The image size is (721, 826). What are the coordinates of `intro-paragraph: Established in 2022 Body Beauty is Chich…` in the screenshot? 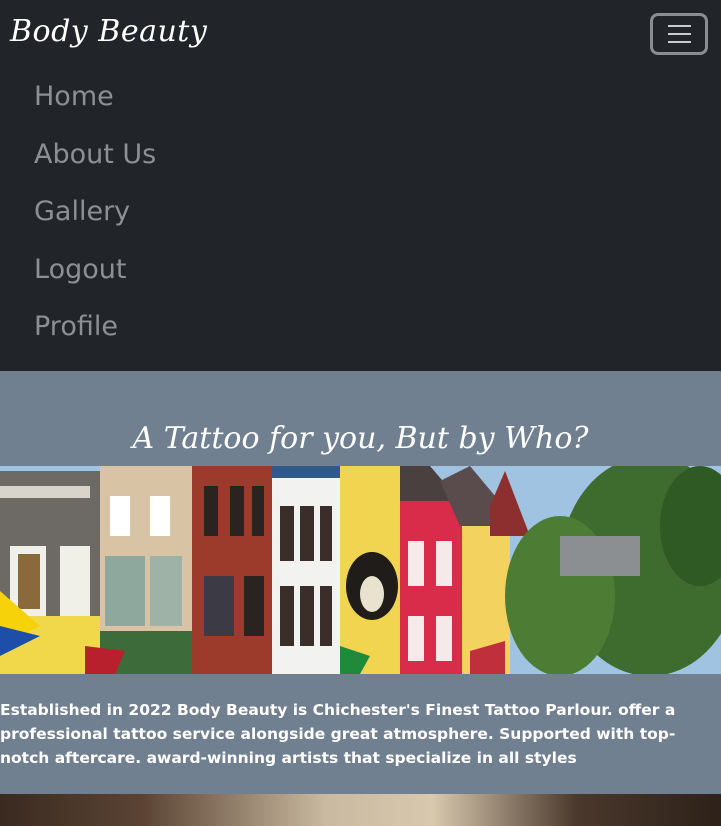 It's located at (338, 734).